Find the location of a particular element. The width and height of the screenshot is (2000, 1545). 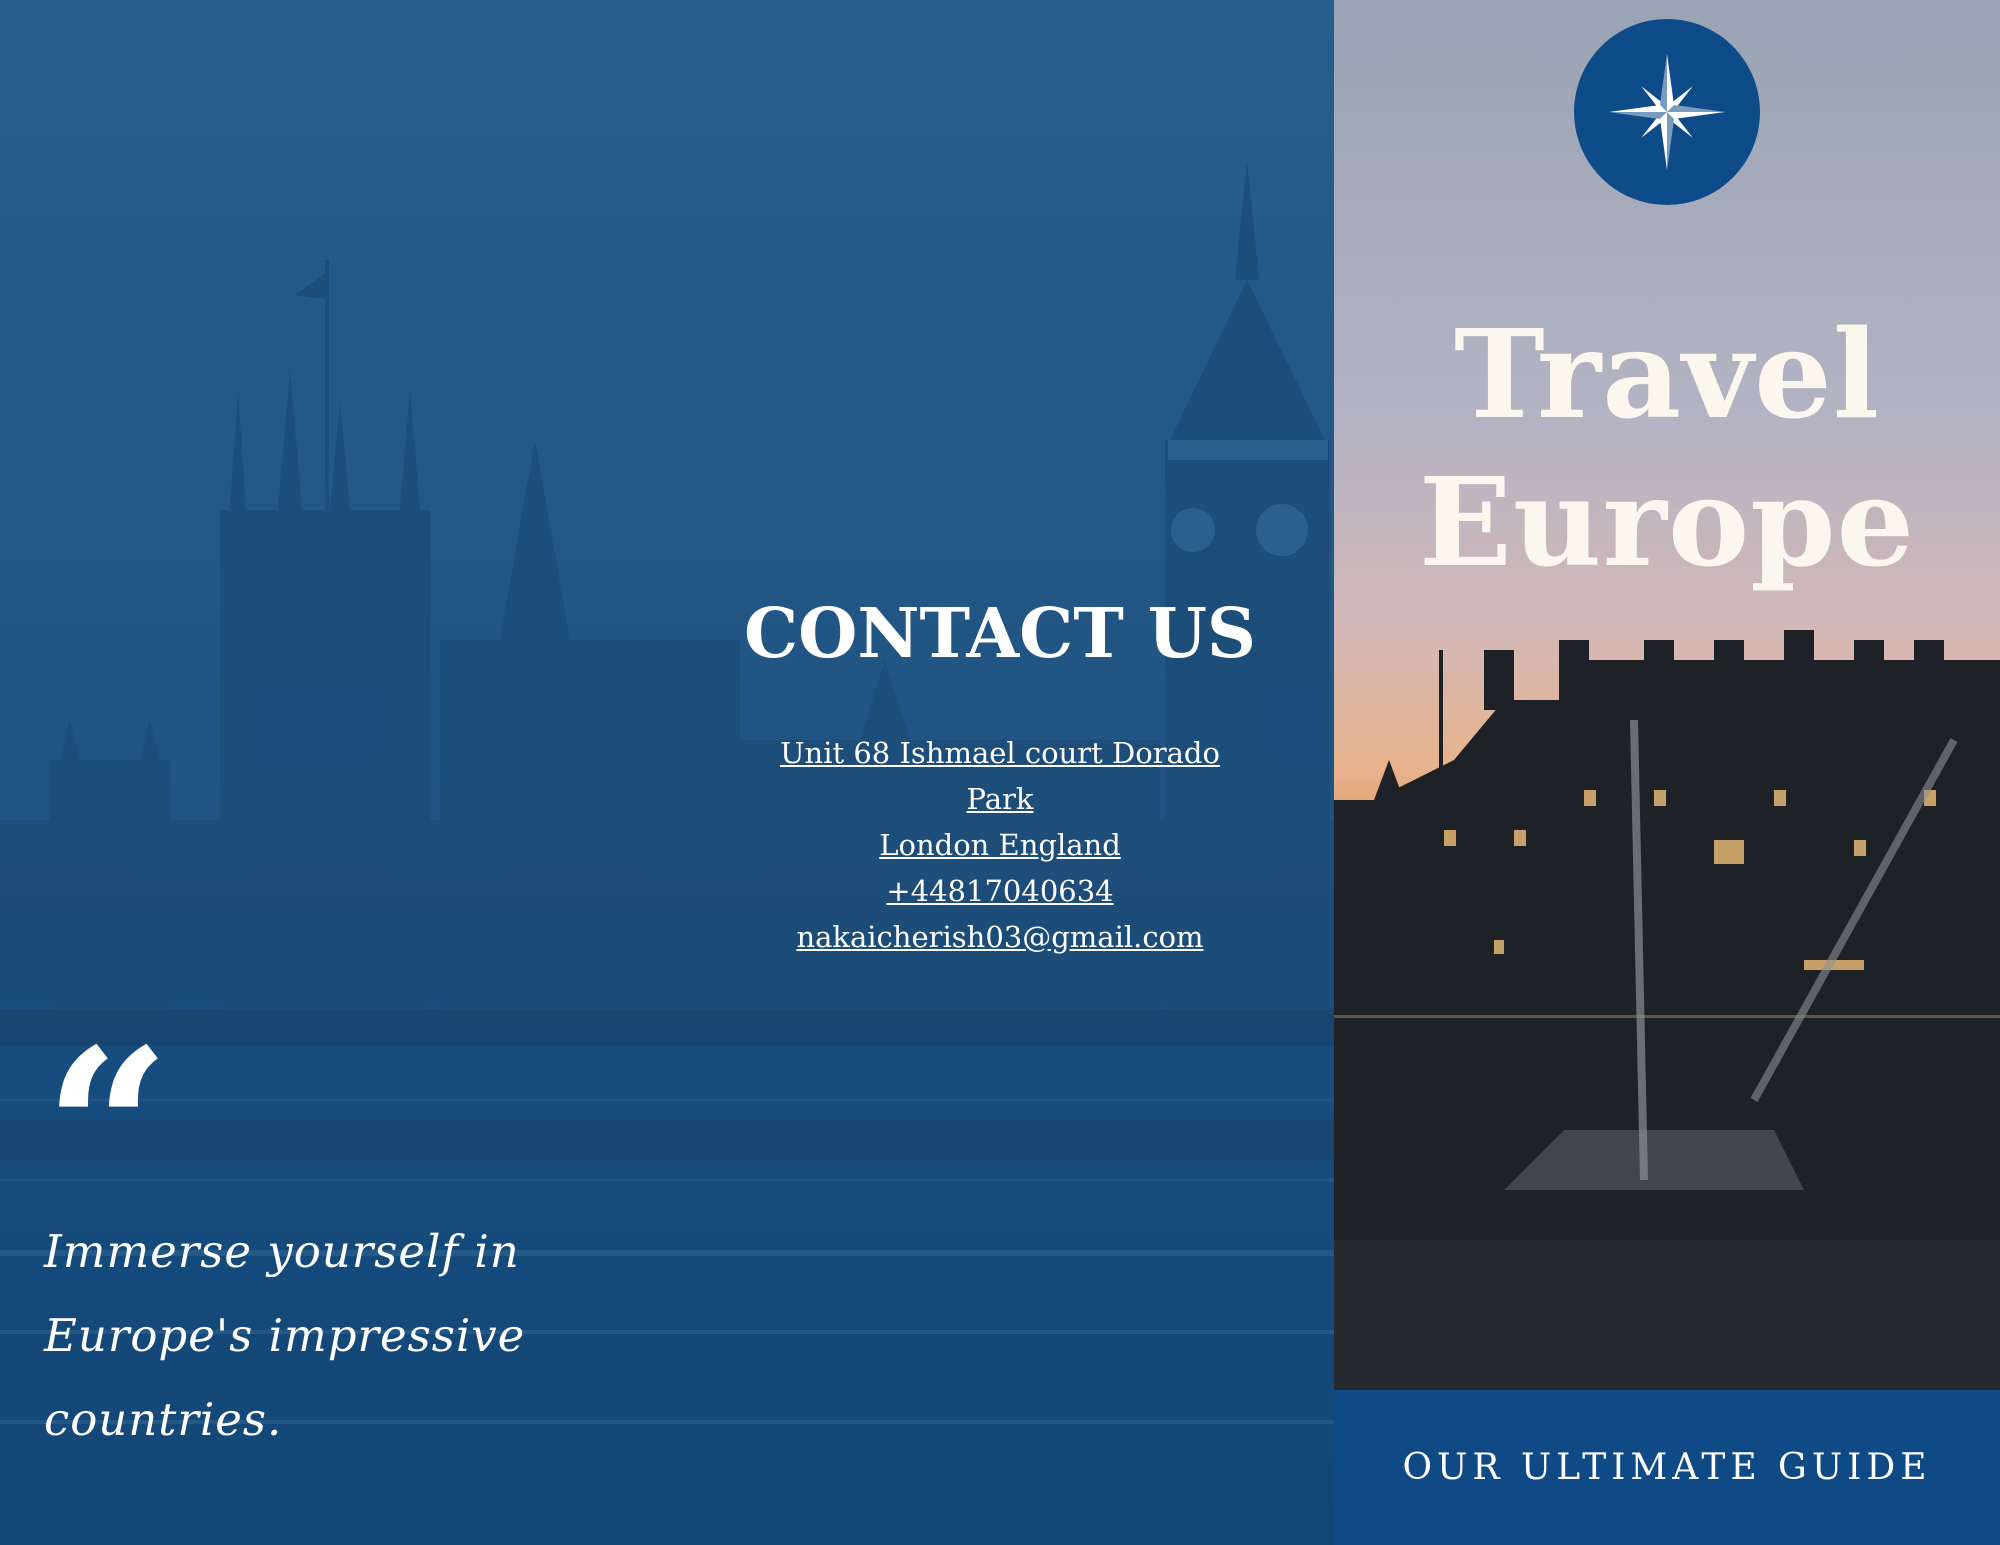

email-link: nakaicherish03@gmail.com is located at coordinates (1000, 937).